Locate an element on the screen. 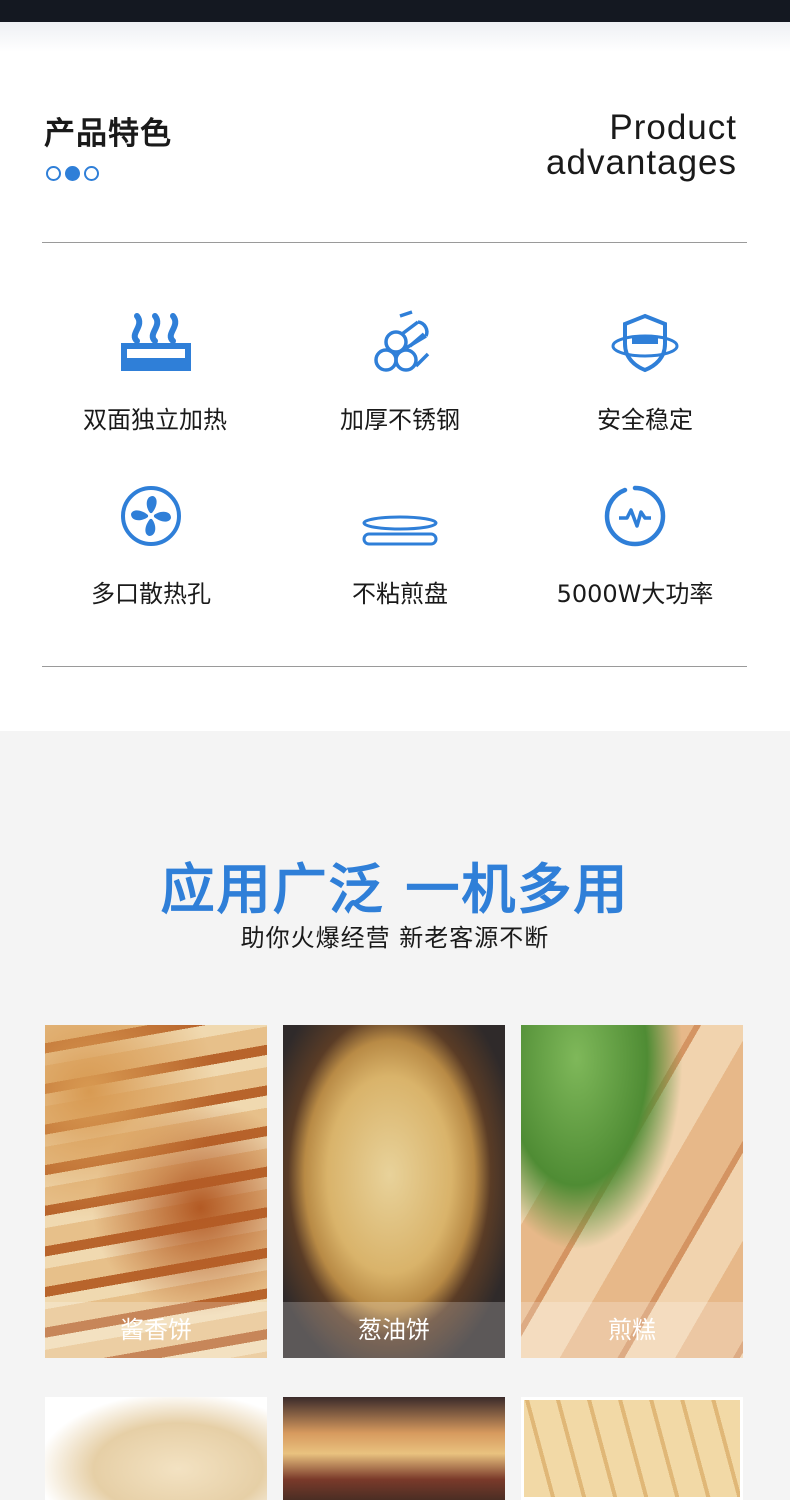 Image resolution: width=790 pixels, height=1500 pixels. food-label: 酱香饼 is located at coordinates (156, 1330).